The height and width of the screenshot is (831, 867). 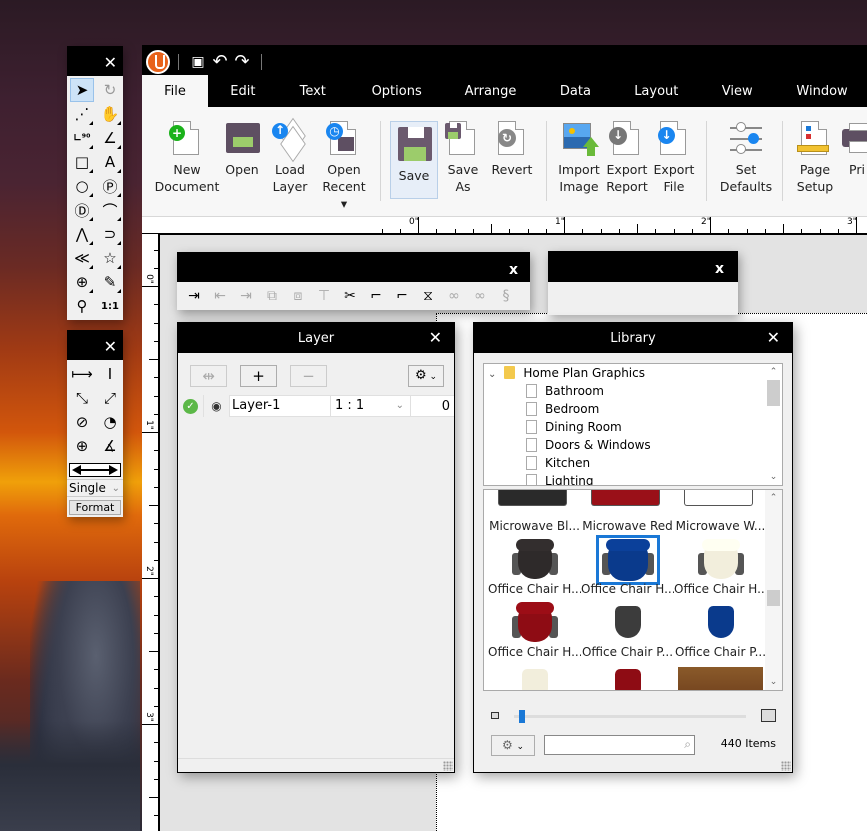 I want to click on link-icon: ∞, so click(x=480, y=296).